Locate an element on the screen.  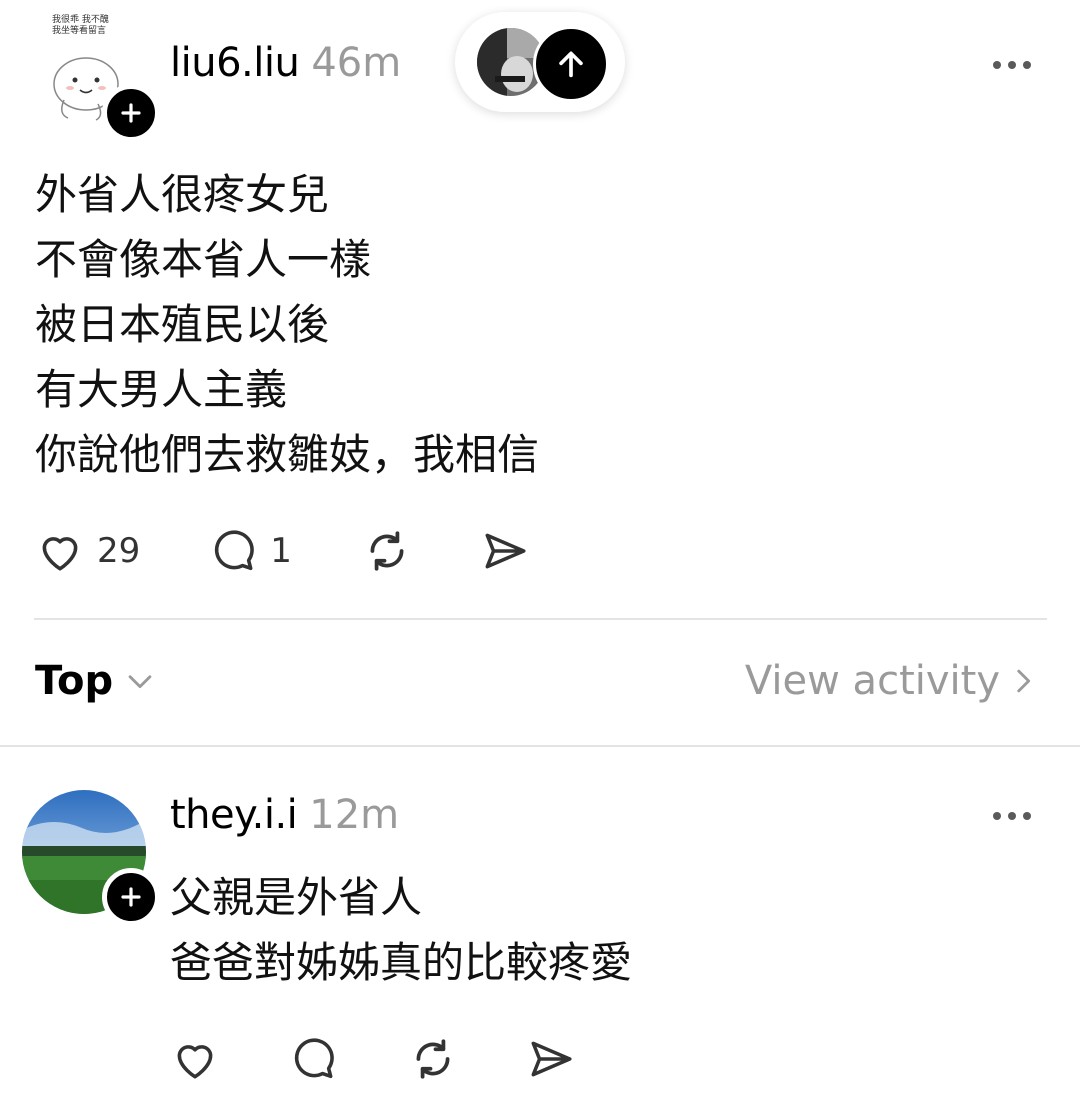
chevron-down-icon is located at coordinates (140, 682).